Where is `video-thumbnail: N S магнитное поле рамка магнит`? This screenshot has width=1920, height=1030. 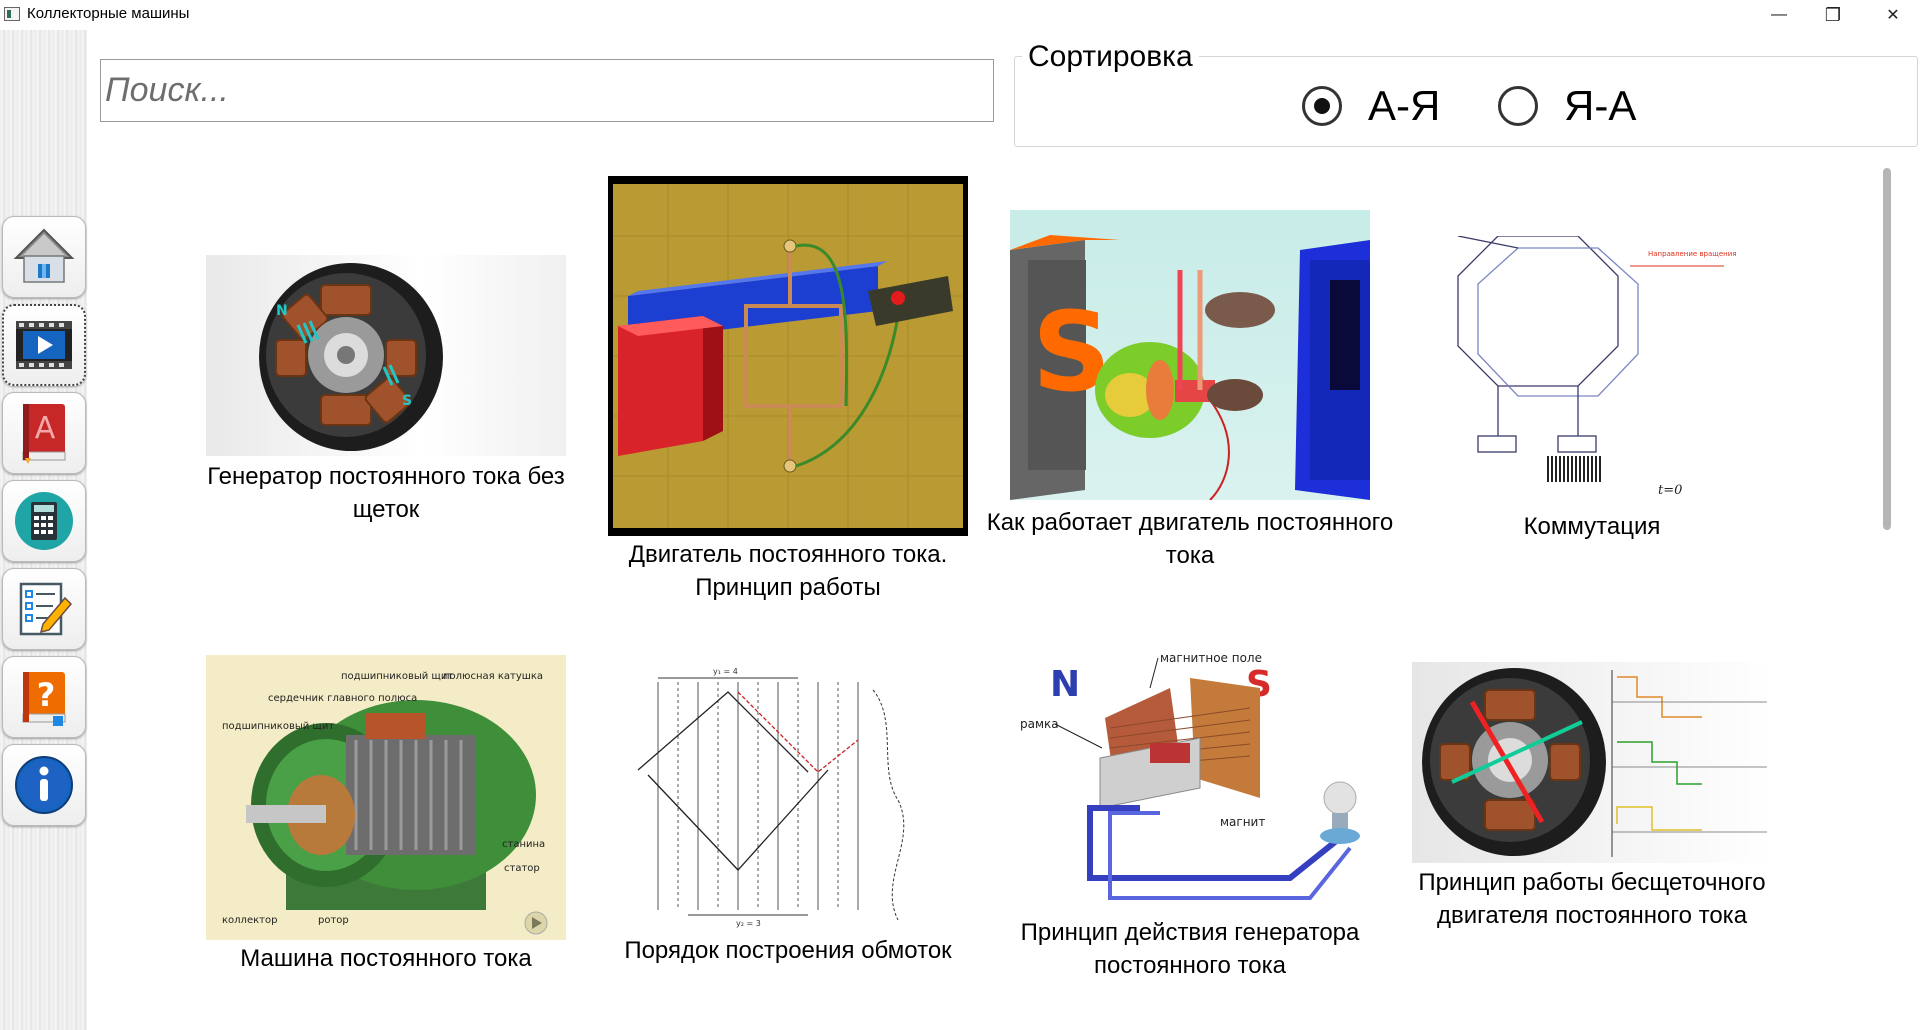 video-thumbnail: N S магнитное поле рамка магнит is located at coordinates (1190, 783).